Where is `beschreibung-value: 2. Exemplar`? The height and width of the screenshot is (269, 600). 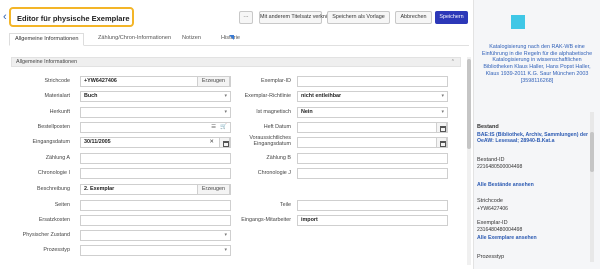 beschreibung-value: 2. Exemplar is located at coordinates (99, 189).